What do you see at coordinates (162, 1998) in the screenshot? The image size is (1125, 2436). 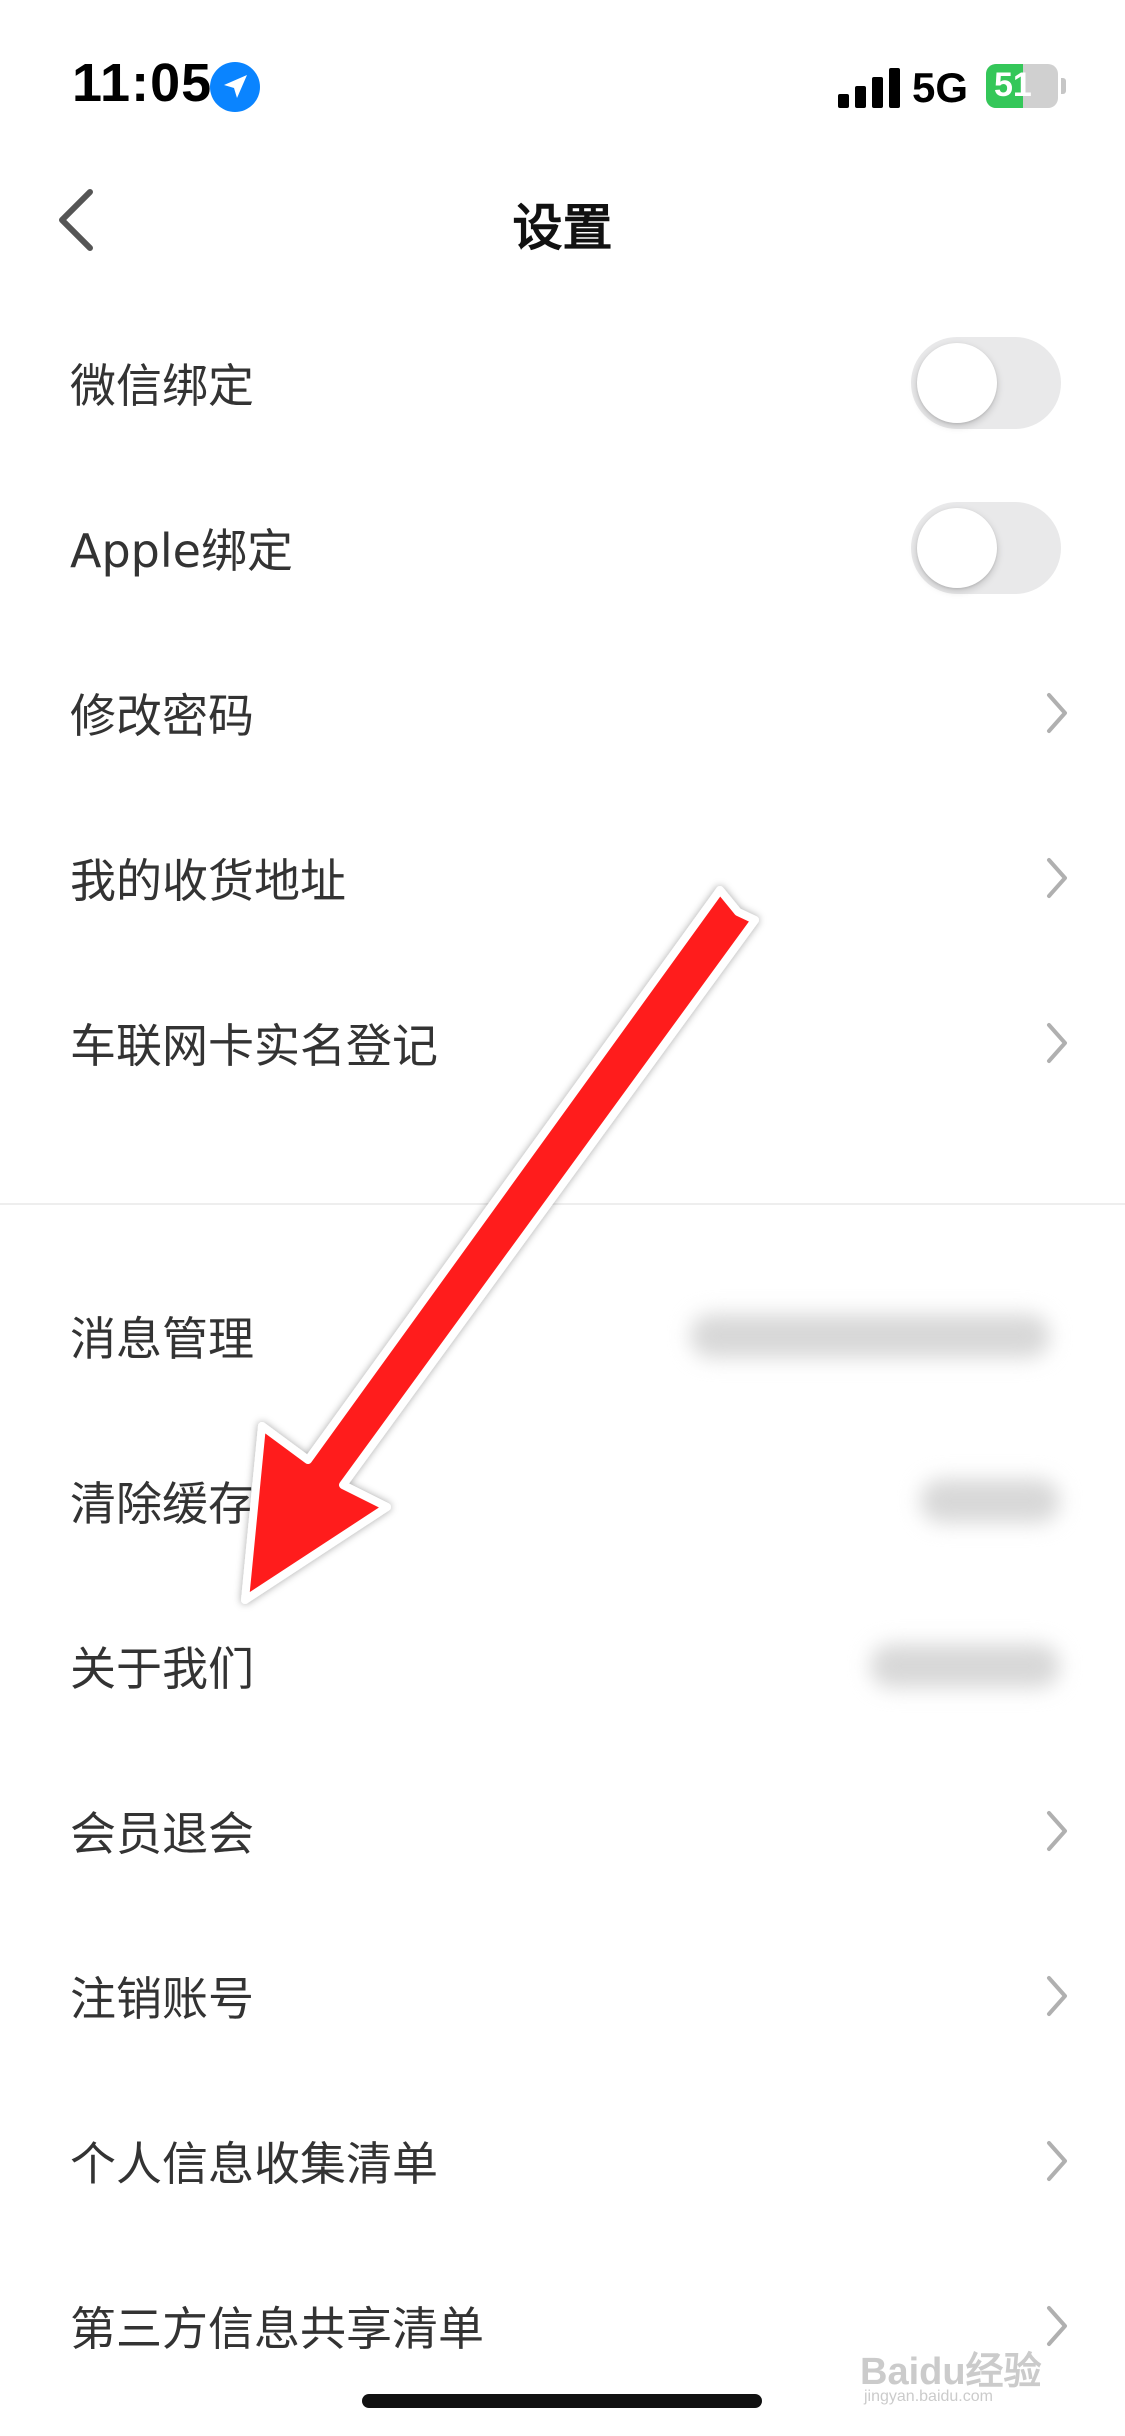 I see `settings-row-label: 注销账号` at bounding box center [162, 1998].